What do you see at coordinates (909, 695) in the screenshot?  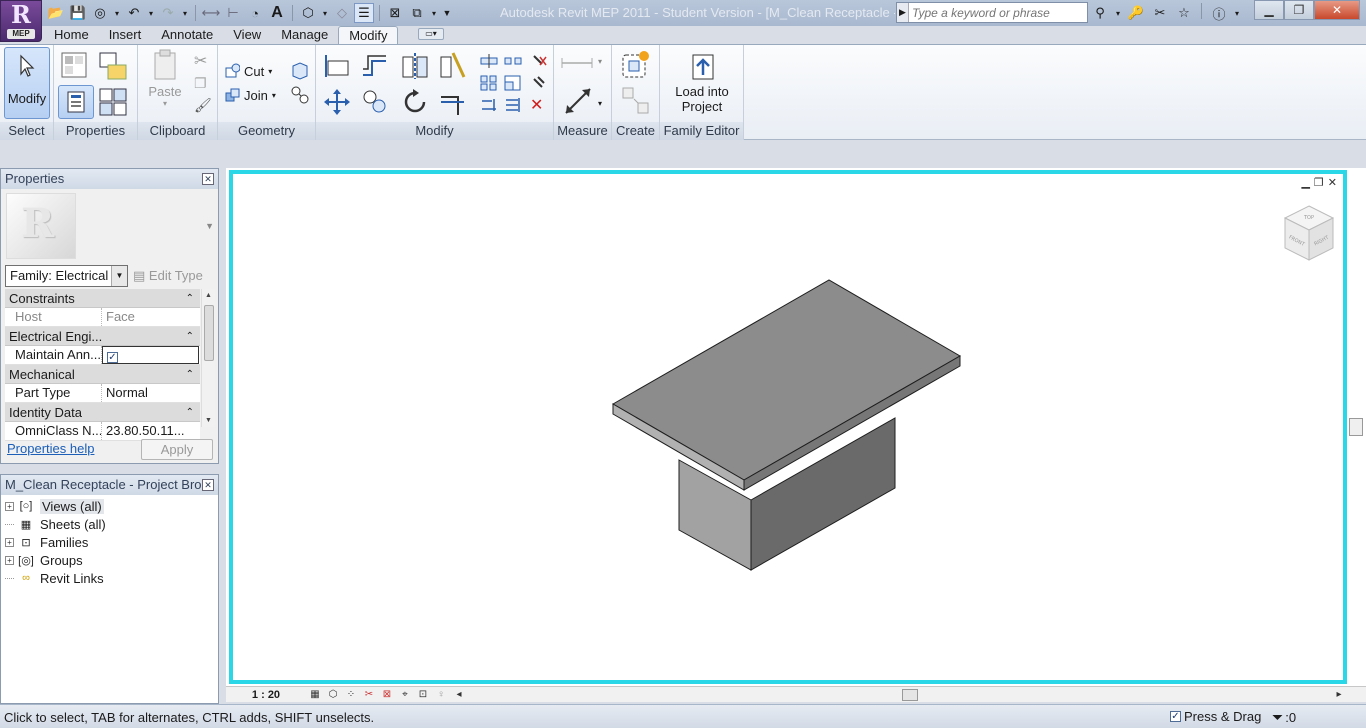 I see `view-horizontal-scrollbar` at bounding box center [909, 695].